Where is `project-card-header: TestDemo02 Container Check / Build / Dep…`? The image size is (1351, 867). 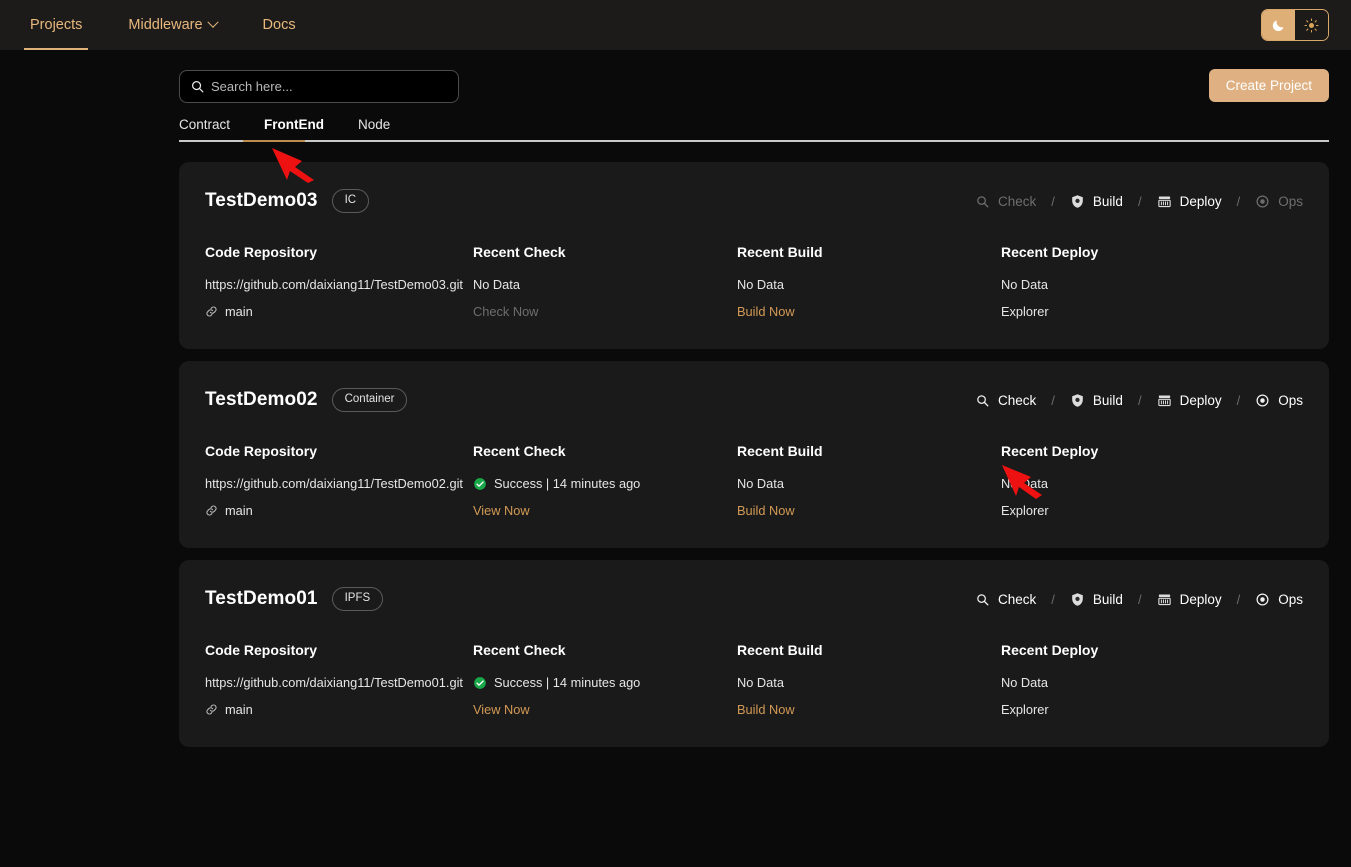 project-card-header: TestDemo02 Container Check / Build / Dep… is located at coordinates (754, 400).